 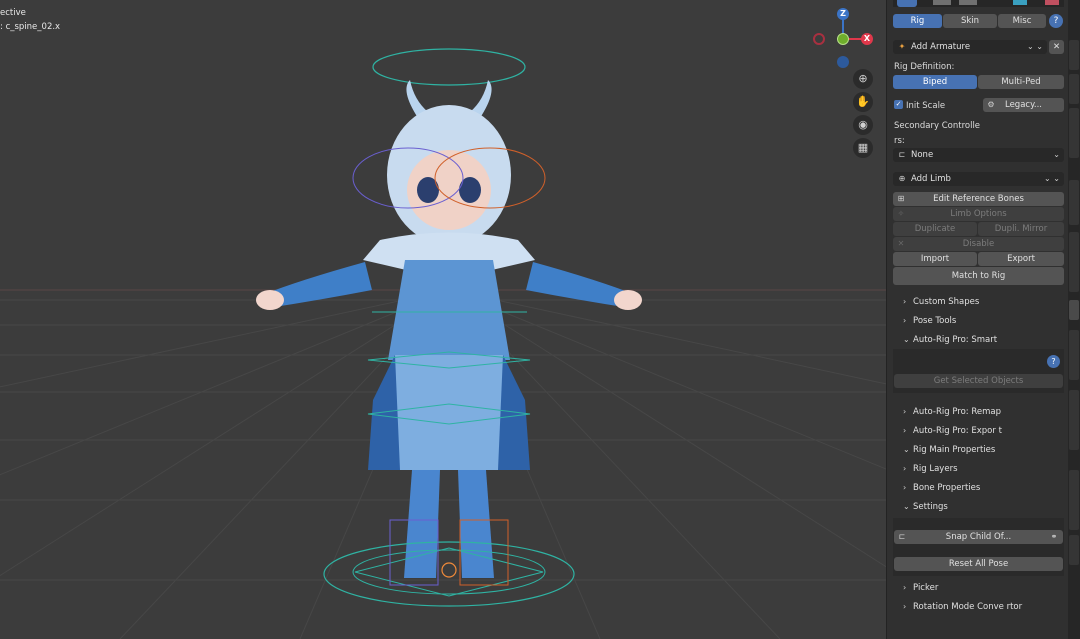 I want to click on armature-icon: ✦, so click(x=902, y=46).